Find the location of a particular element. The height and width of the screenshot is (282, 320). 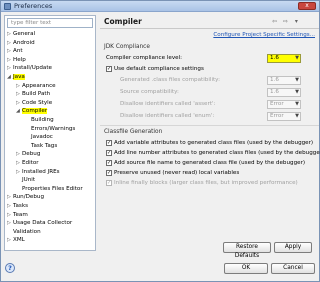

tree-item-label: Compiler is located at coordinates (35, 111).